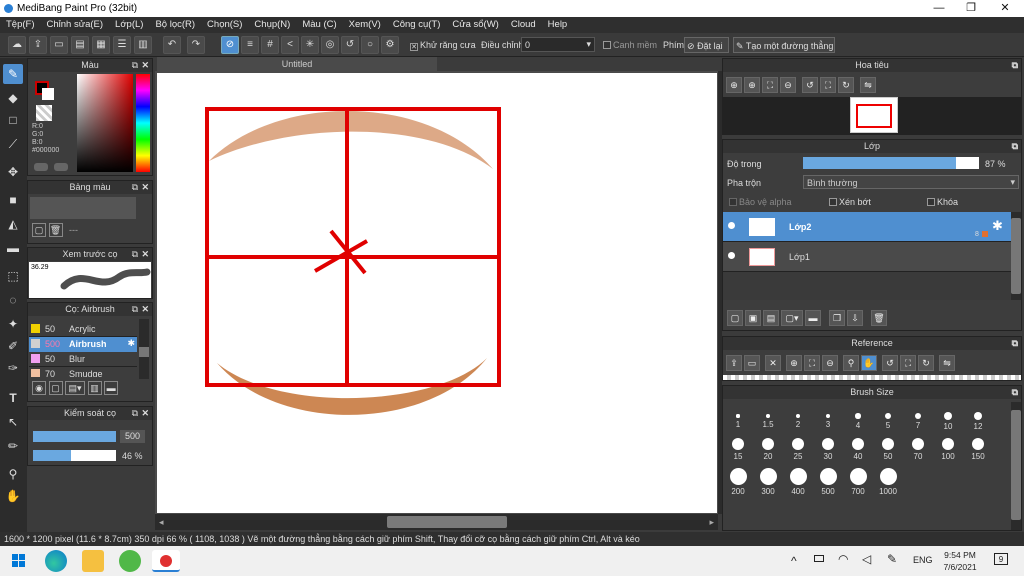 The height and width of the screenshot is (576, 1024). I want to click on fit-window-icon: ⛶, so click(908, 363).